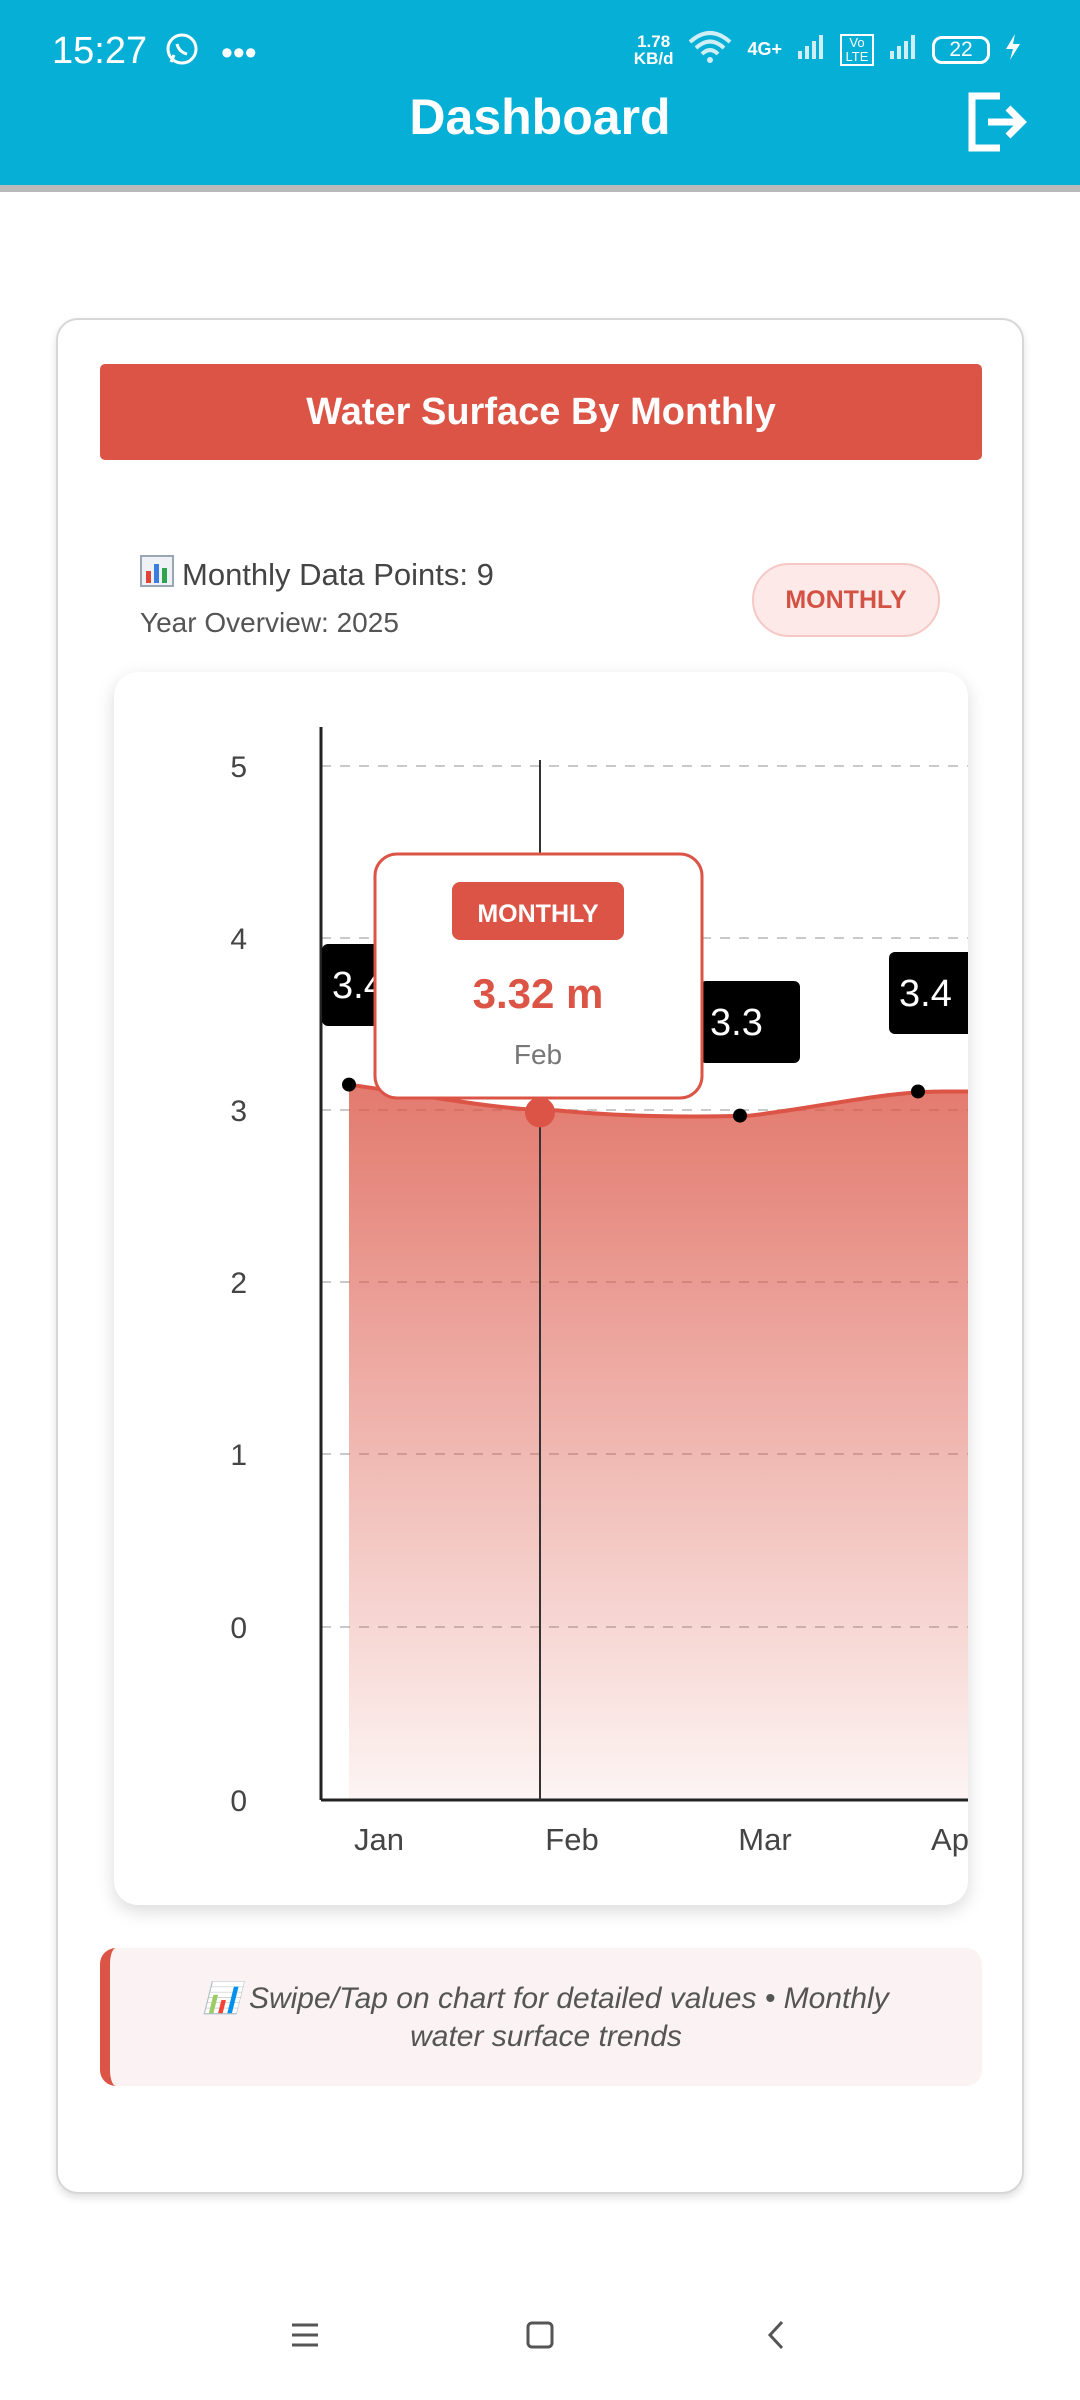  Describe the element at coordinates (653, 49) in the screenshot. I see `net-speed: 1.78 KB/d` at that location.